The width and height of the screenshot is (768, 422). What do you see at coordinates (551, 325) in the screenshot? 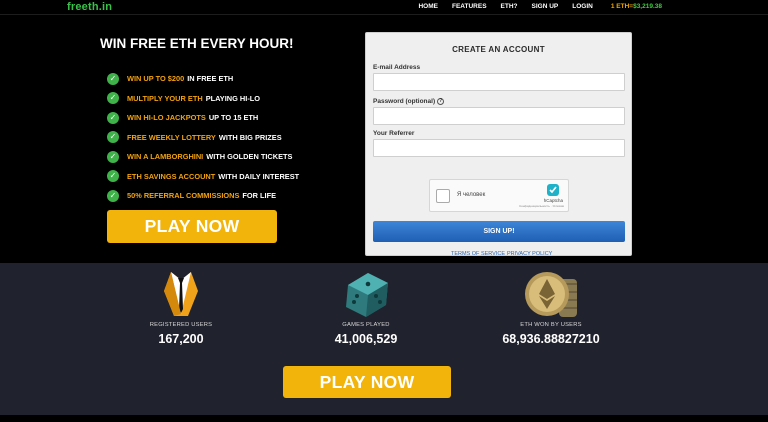
I see `eth-won-label: ETH WON BY USERS` at bounding box center [551, 325].